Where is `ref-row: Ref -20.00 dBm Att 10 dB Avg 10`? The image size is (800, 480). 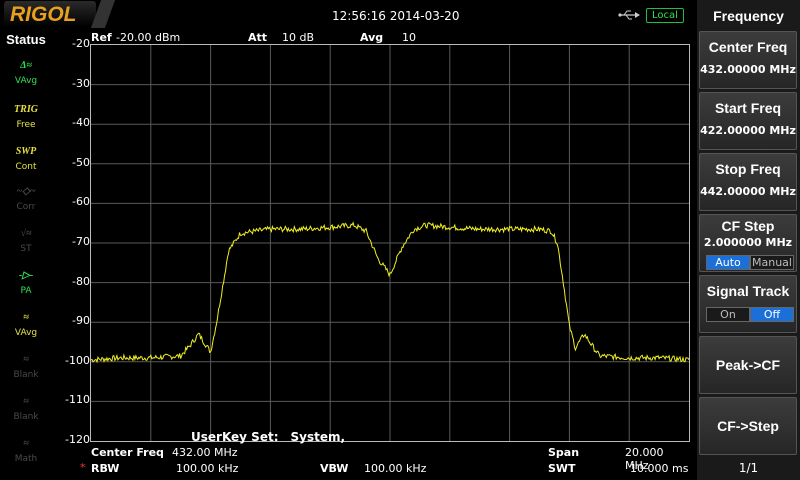 ref-row: Ref -20.00 dBm Att 10 dB Avg 10 is located at coordinates (390, 37).